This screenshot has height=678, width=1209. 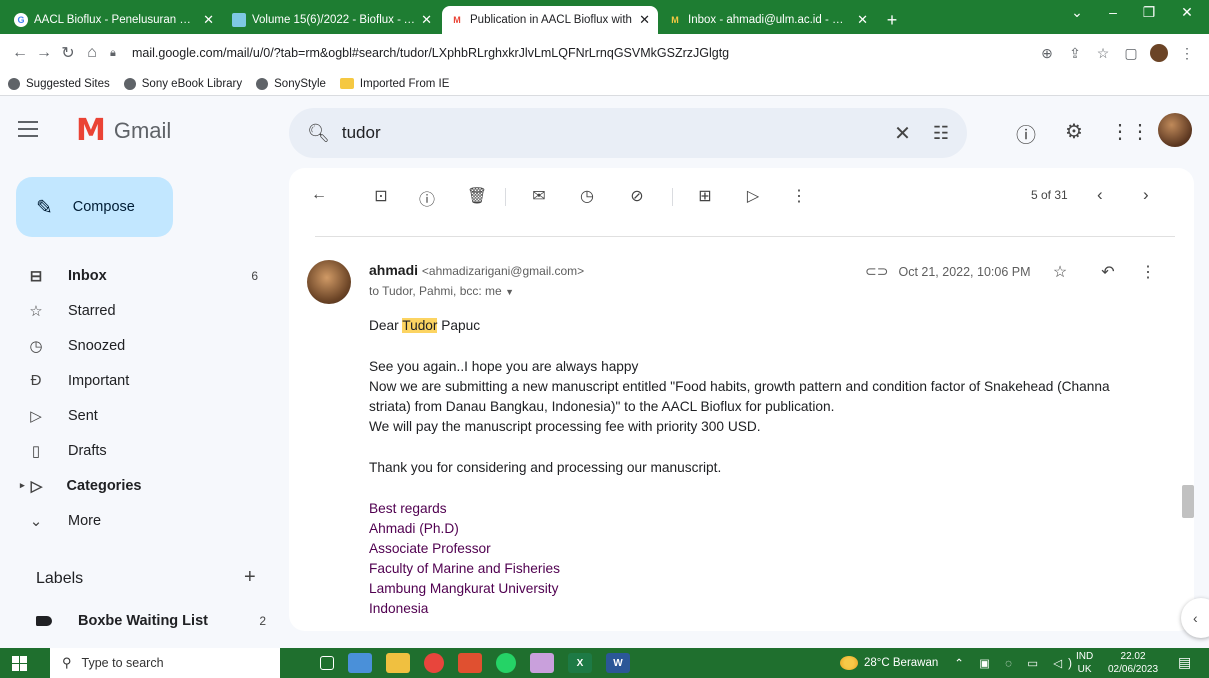 I want to click on star-message-icon: ☆, so click(x=1060, y=272).